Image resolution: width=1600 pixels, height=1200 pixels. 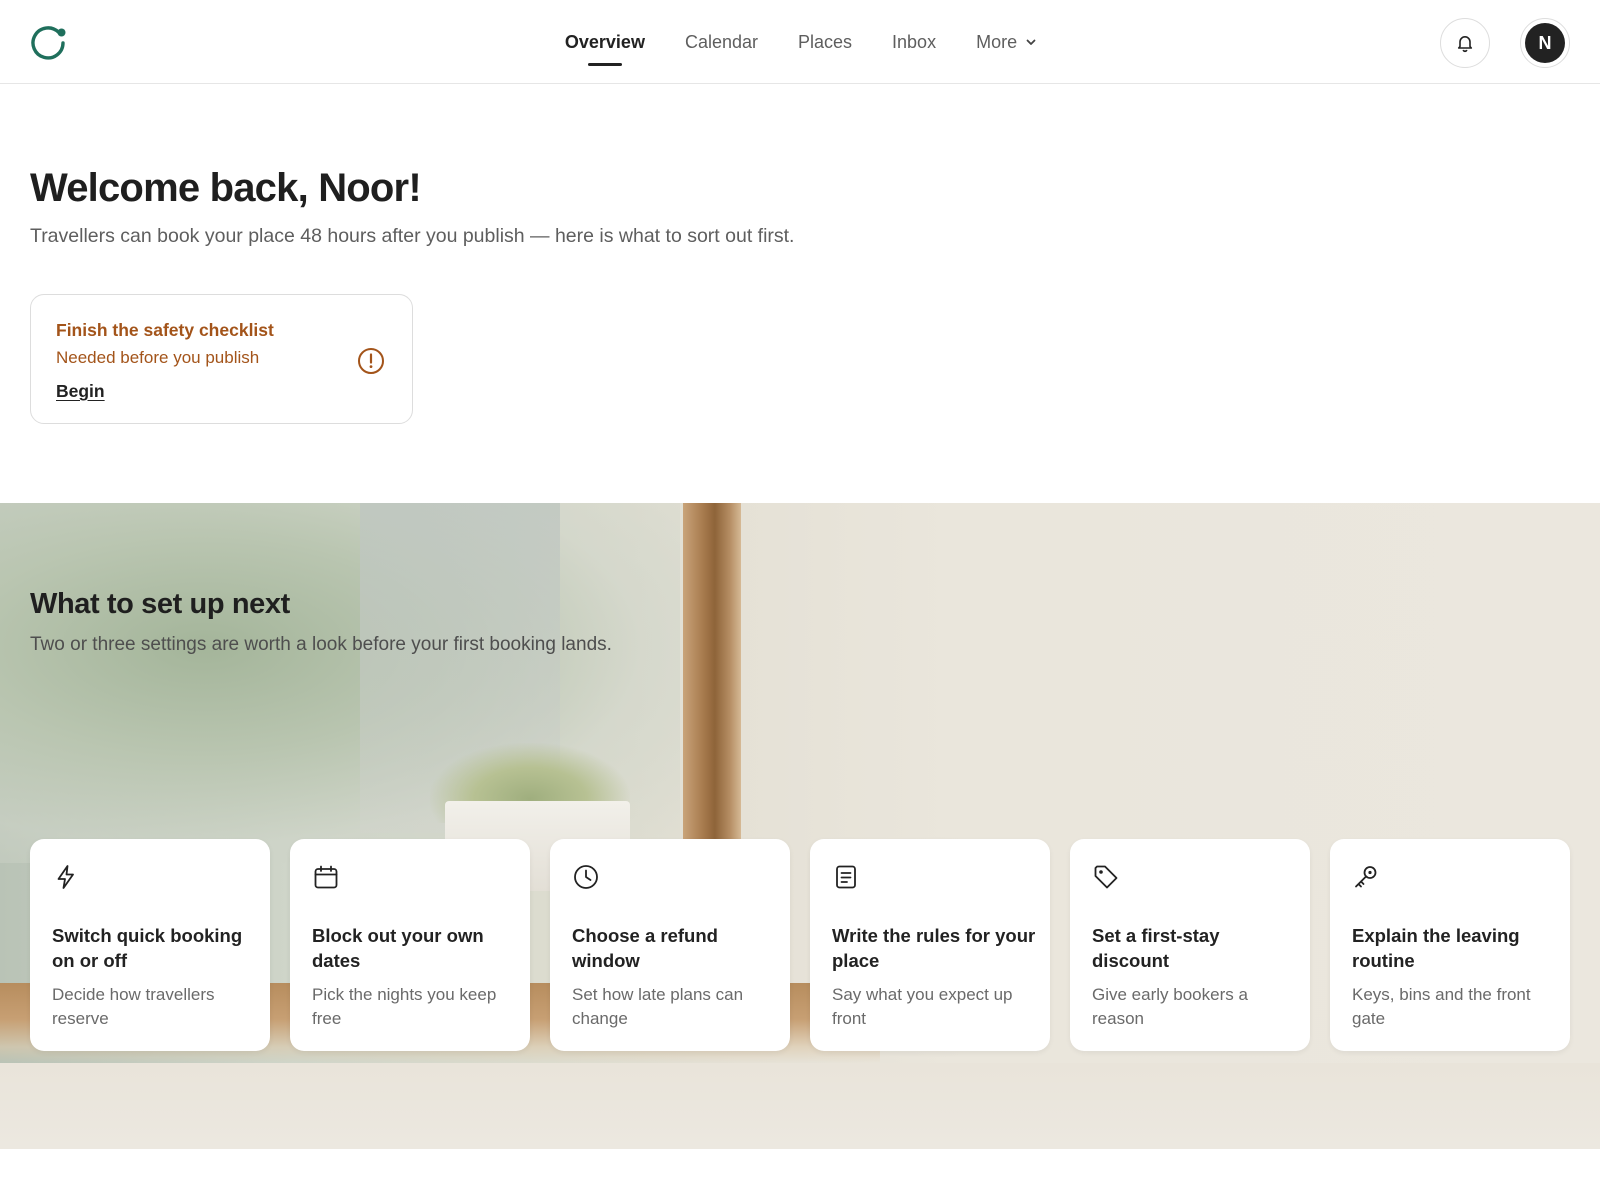 I want to click on document-icon, so click(x=846, y=877).